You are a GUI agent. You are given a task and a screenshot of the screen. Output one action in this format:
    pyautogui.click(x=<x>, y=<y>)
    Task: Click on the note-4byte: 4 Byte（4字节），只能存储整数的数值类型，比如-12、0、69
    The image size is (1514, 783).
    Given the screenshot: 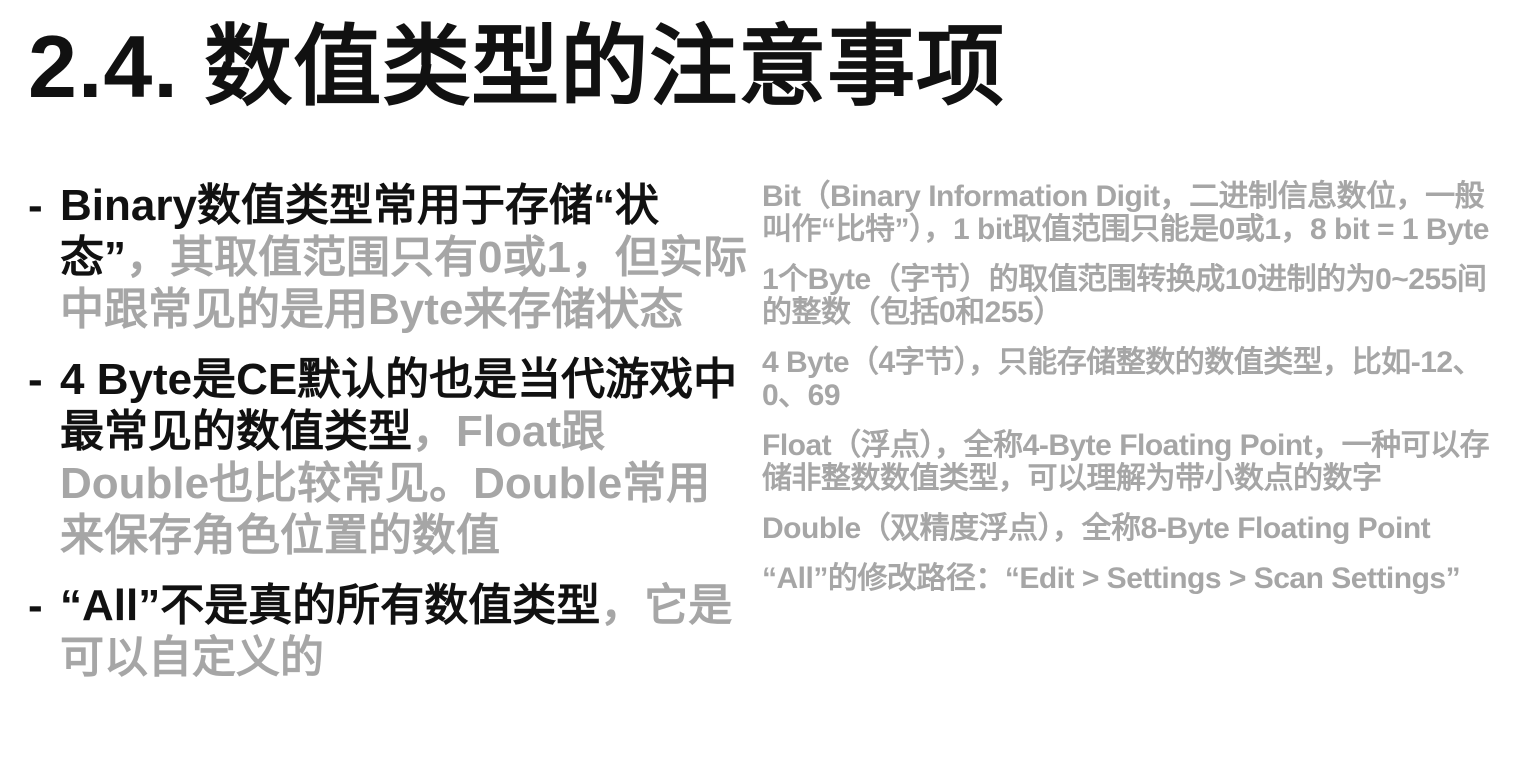 What is the action you would take?
    pyautogui.click(x=1122, y=379)
    